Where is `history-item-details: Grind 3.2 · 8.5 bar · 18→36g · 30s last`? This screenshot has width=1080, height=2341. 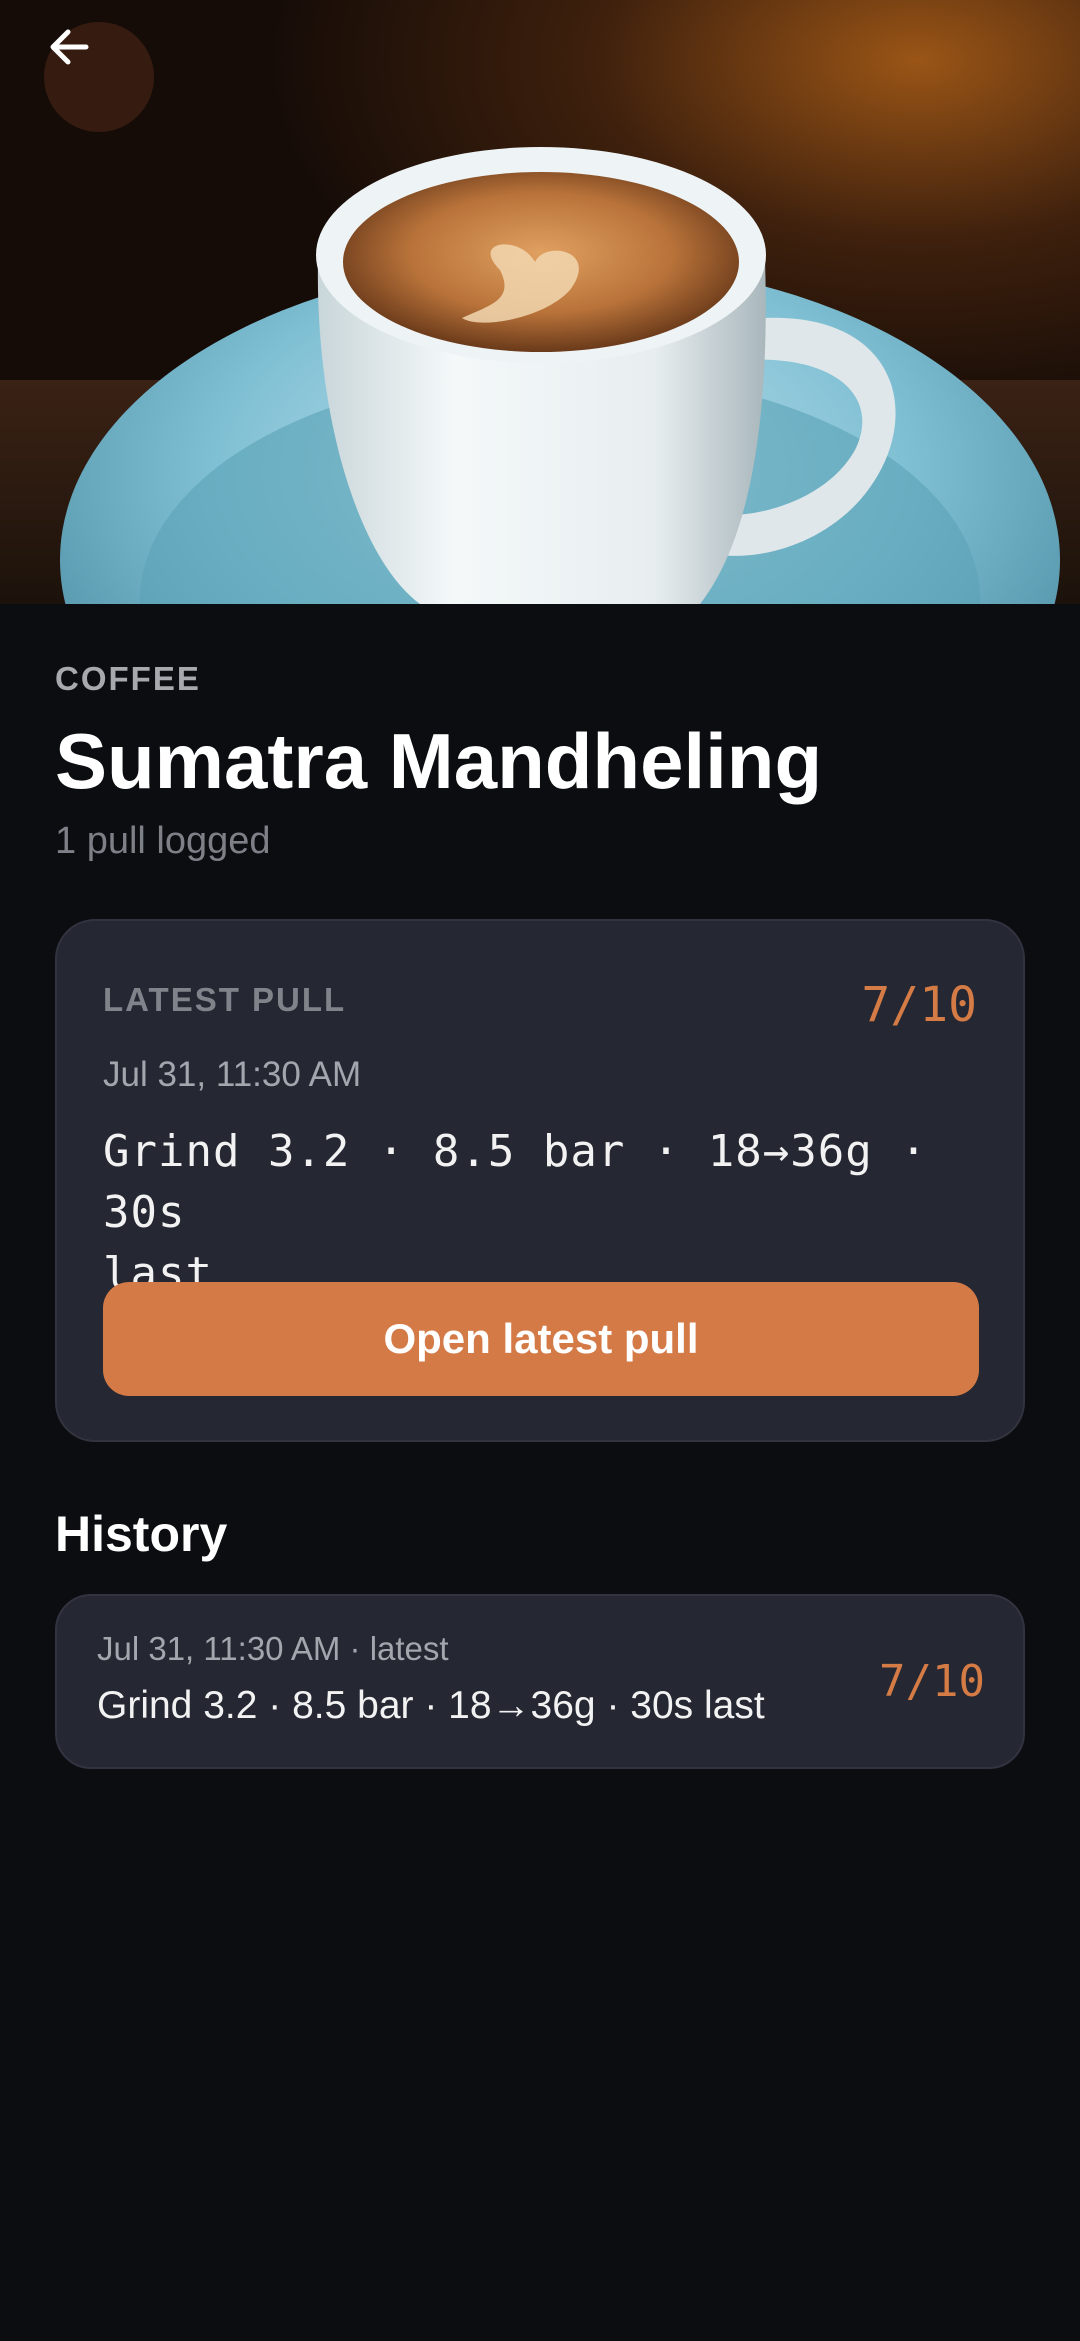
history-item-details: Grind 3.2 · 8.5 bar · 18→36g · 30s last is located at coordinates (431, 1705).